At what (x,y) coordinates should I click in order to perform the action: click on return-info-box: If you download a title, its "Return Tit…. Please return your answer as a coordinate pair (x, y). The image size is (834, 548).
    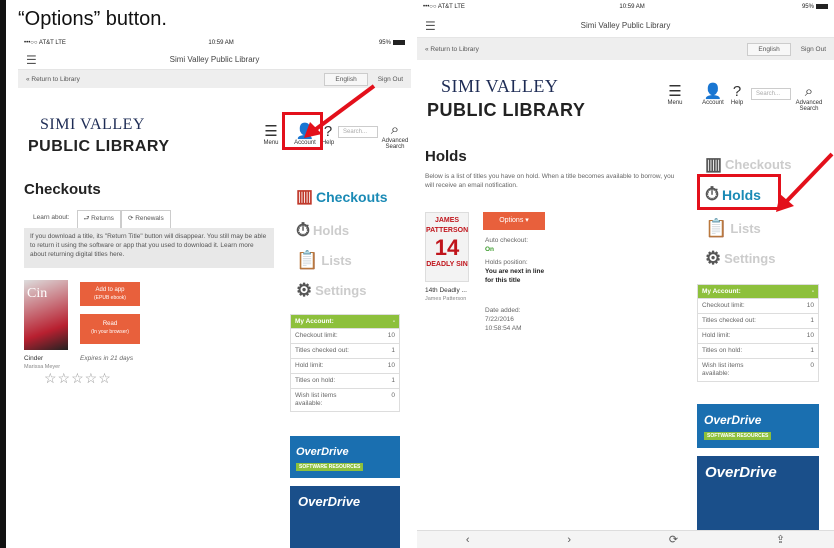
    Looking at the image, I should click on (149, 248).